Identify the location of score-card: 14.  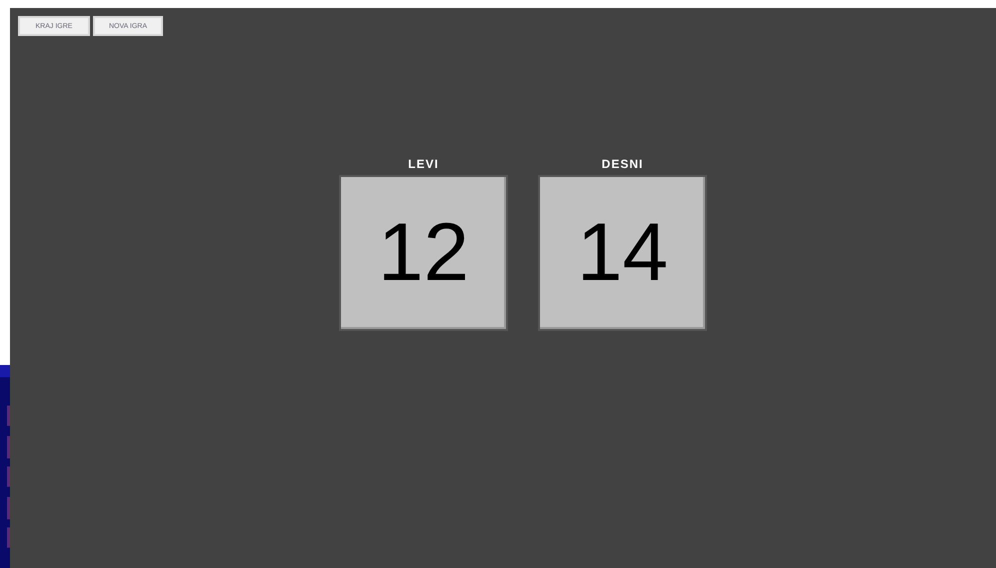
(622, 253).